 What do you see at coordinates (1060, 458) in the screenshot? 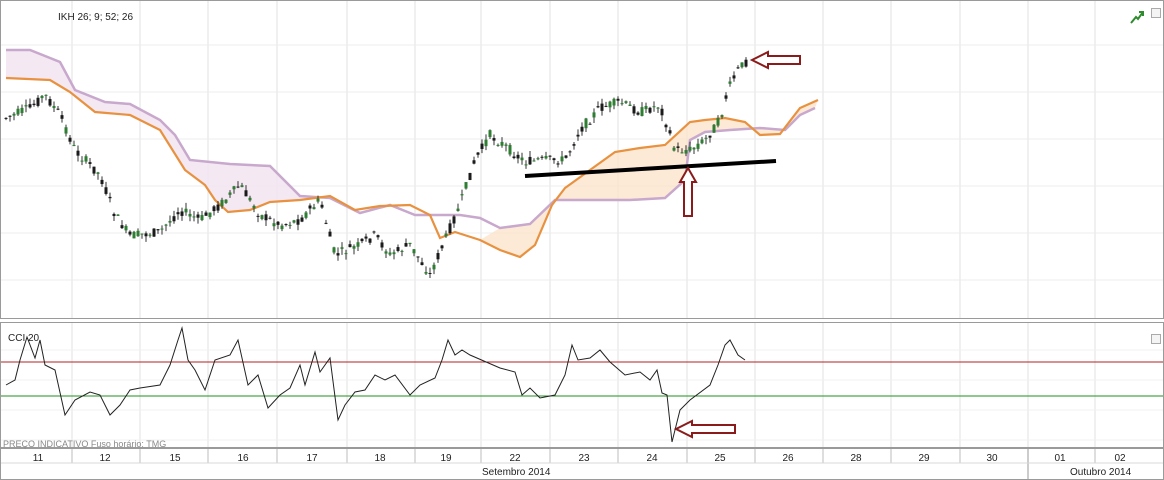
I see `day-label: 01` at bounding box center [1060, 458].